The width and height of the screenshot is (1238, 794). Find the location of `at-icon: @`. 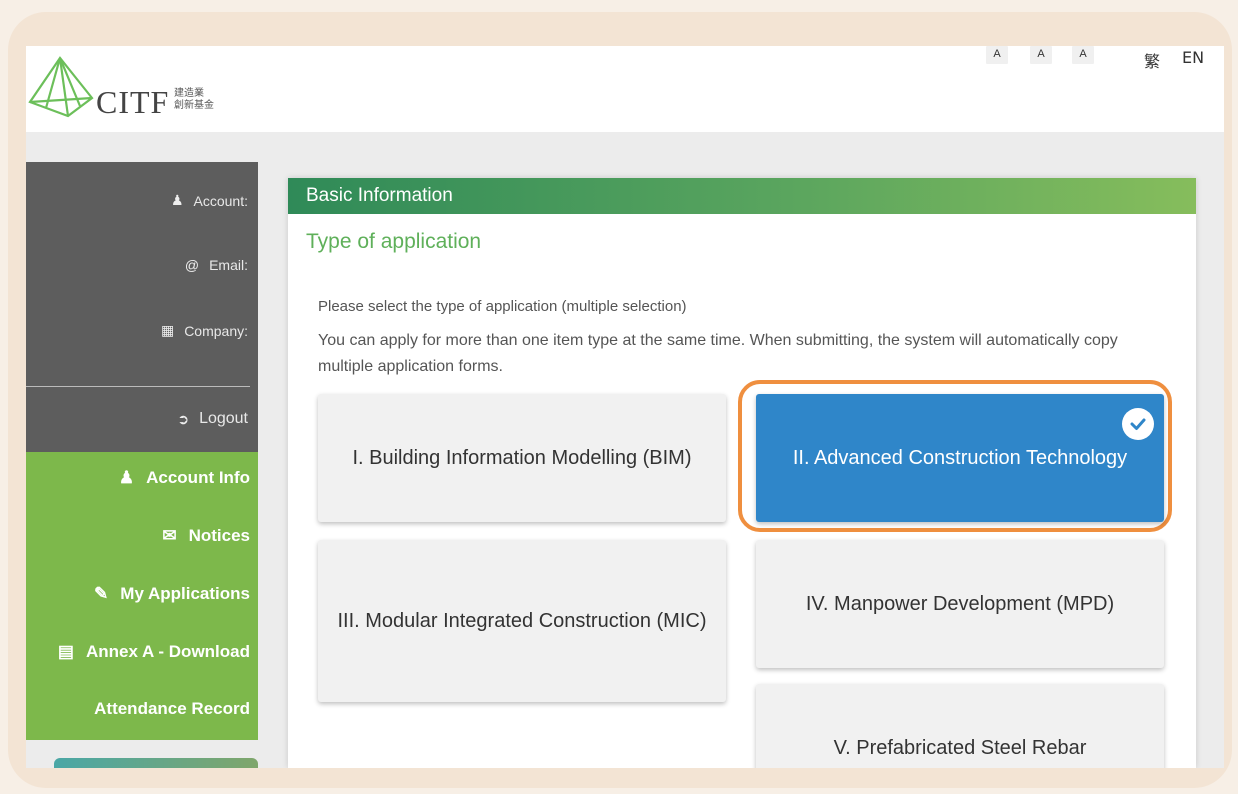

at-icon: @ is located at coordinates (192, 265).